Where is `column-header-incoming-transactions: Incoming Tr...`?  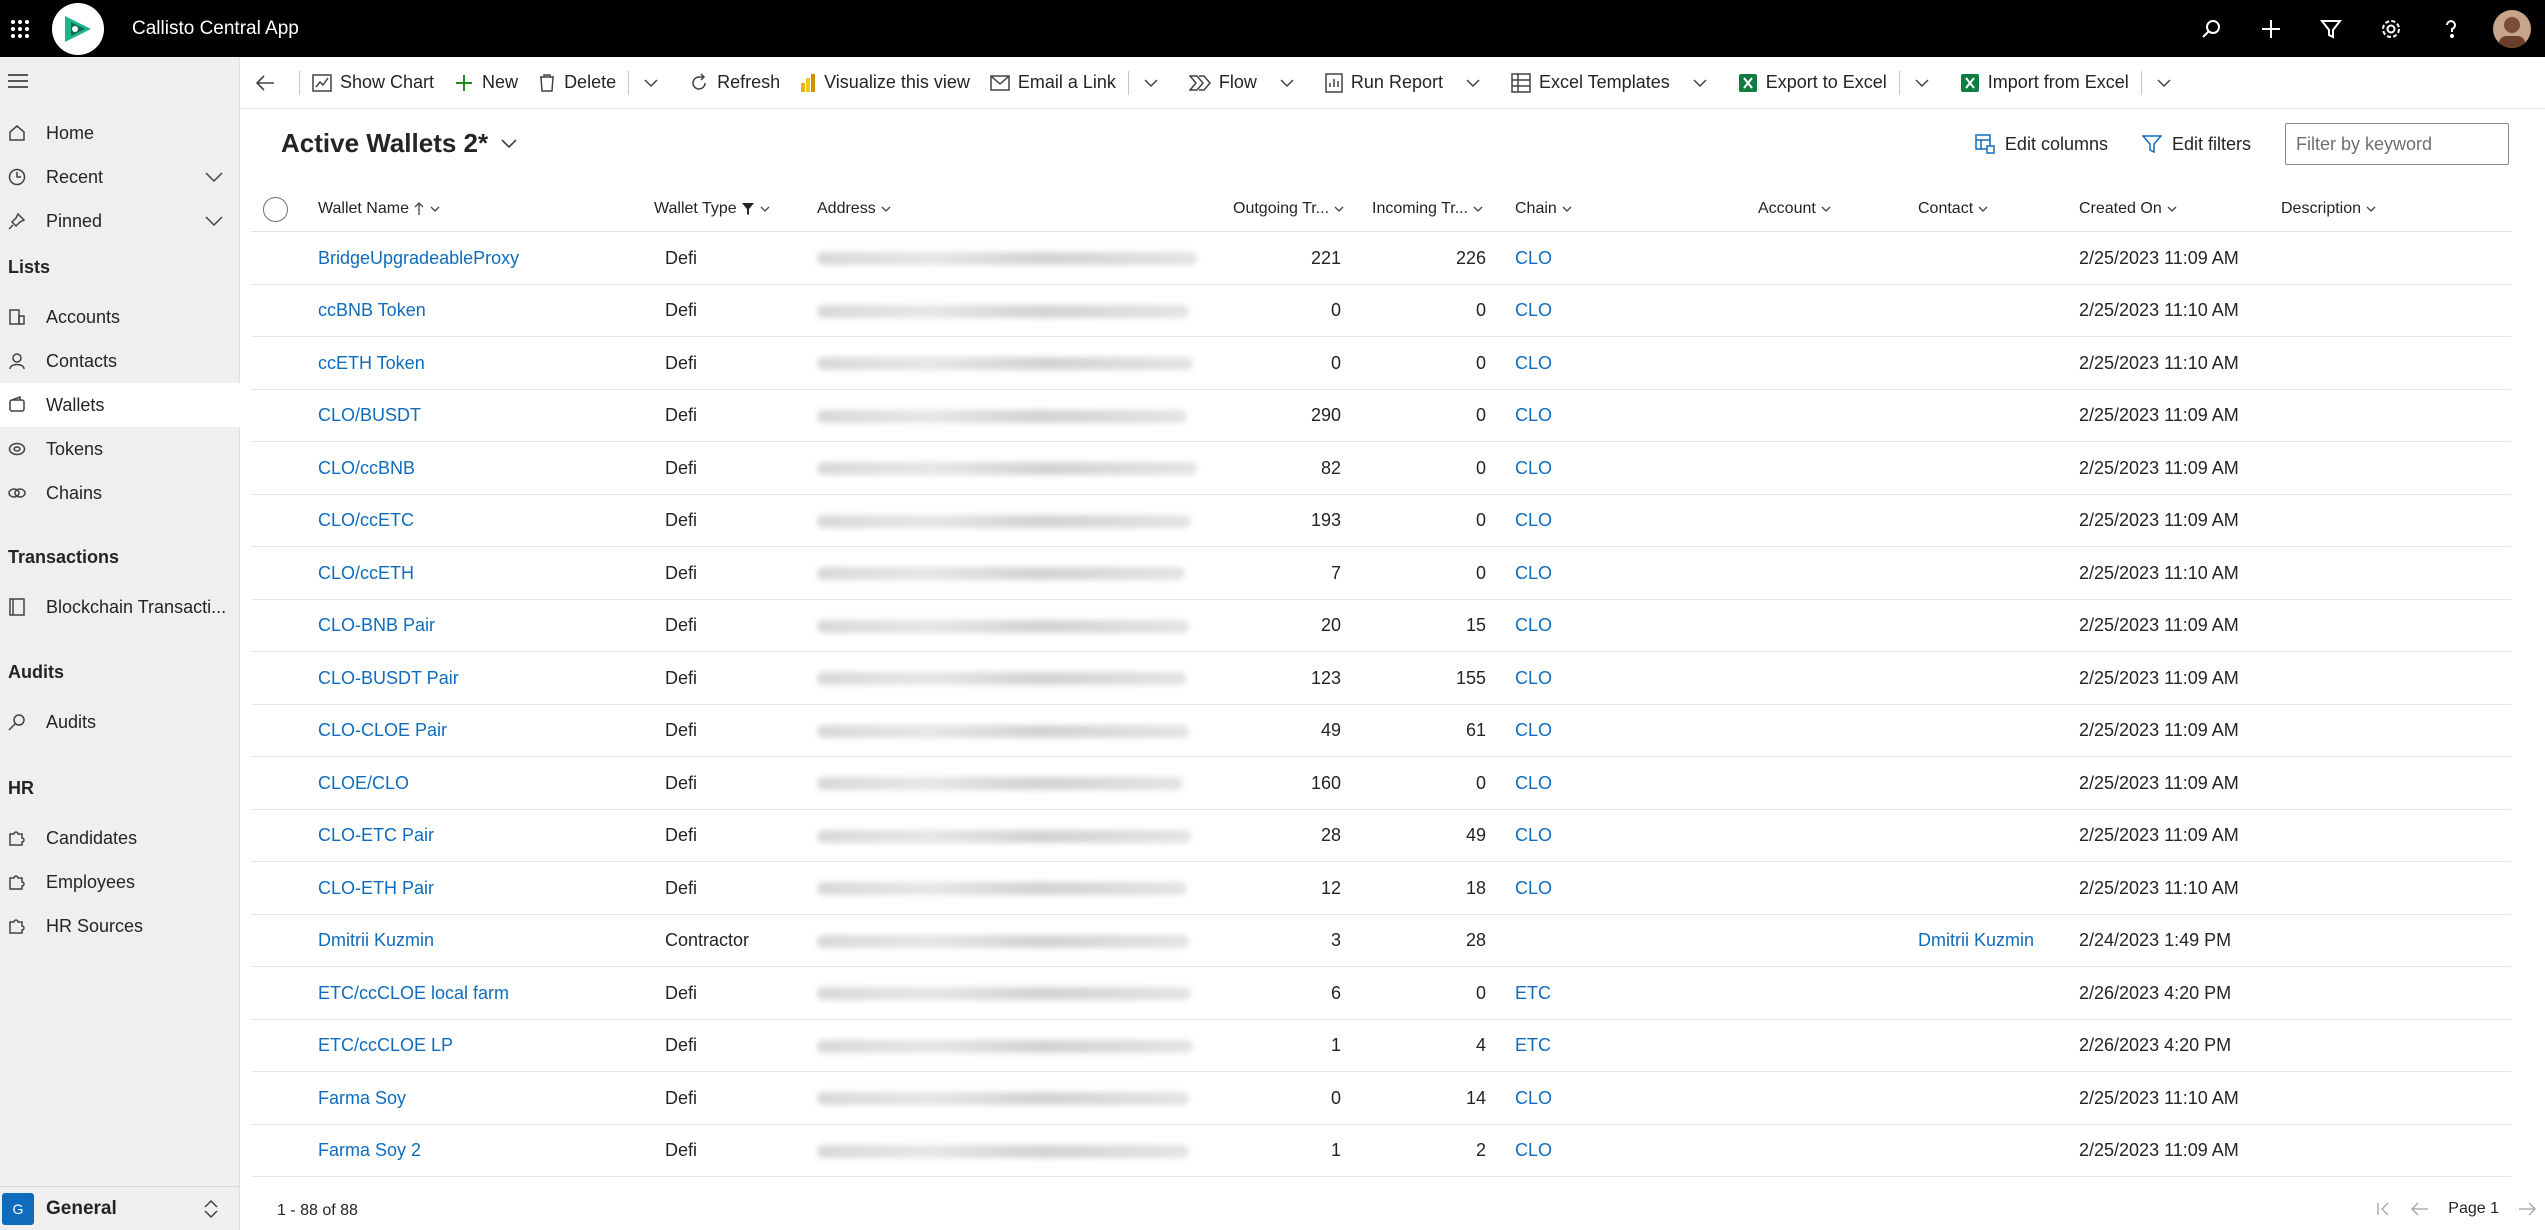 column-header-incoming-transactions: Incoming Tr... is located at coordinates (1428, 209).